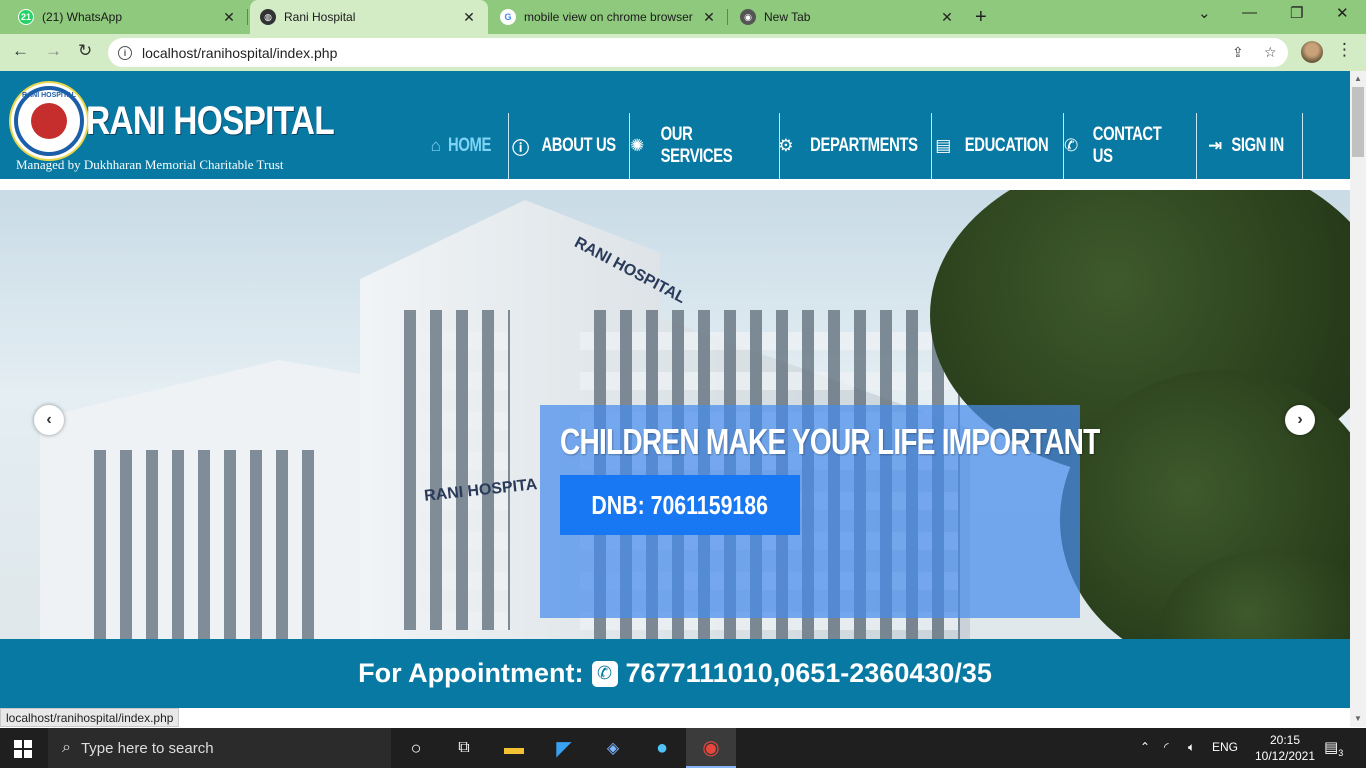 Image resolution: width=1366 pixels, height=768 pixels. I want to click on appointment-numbers: 7677111010,0651-2360430/35, so click(809, 673).